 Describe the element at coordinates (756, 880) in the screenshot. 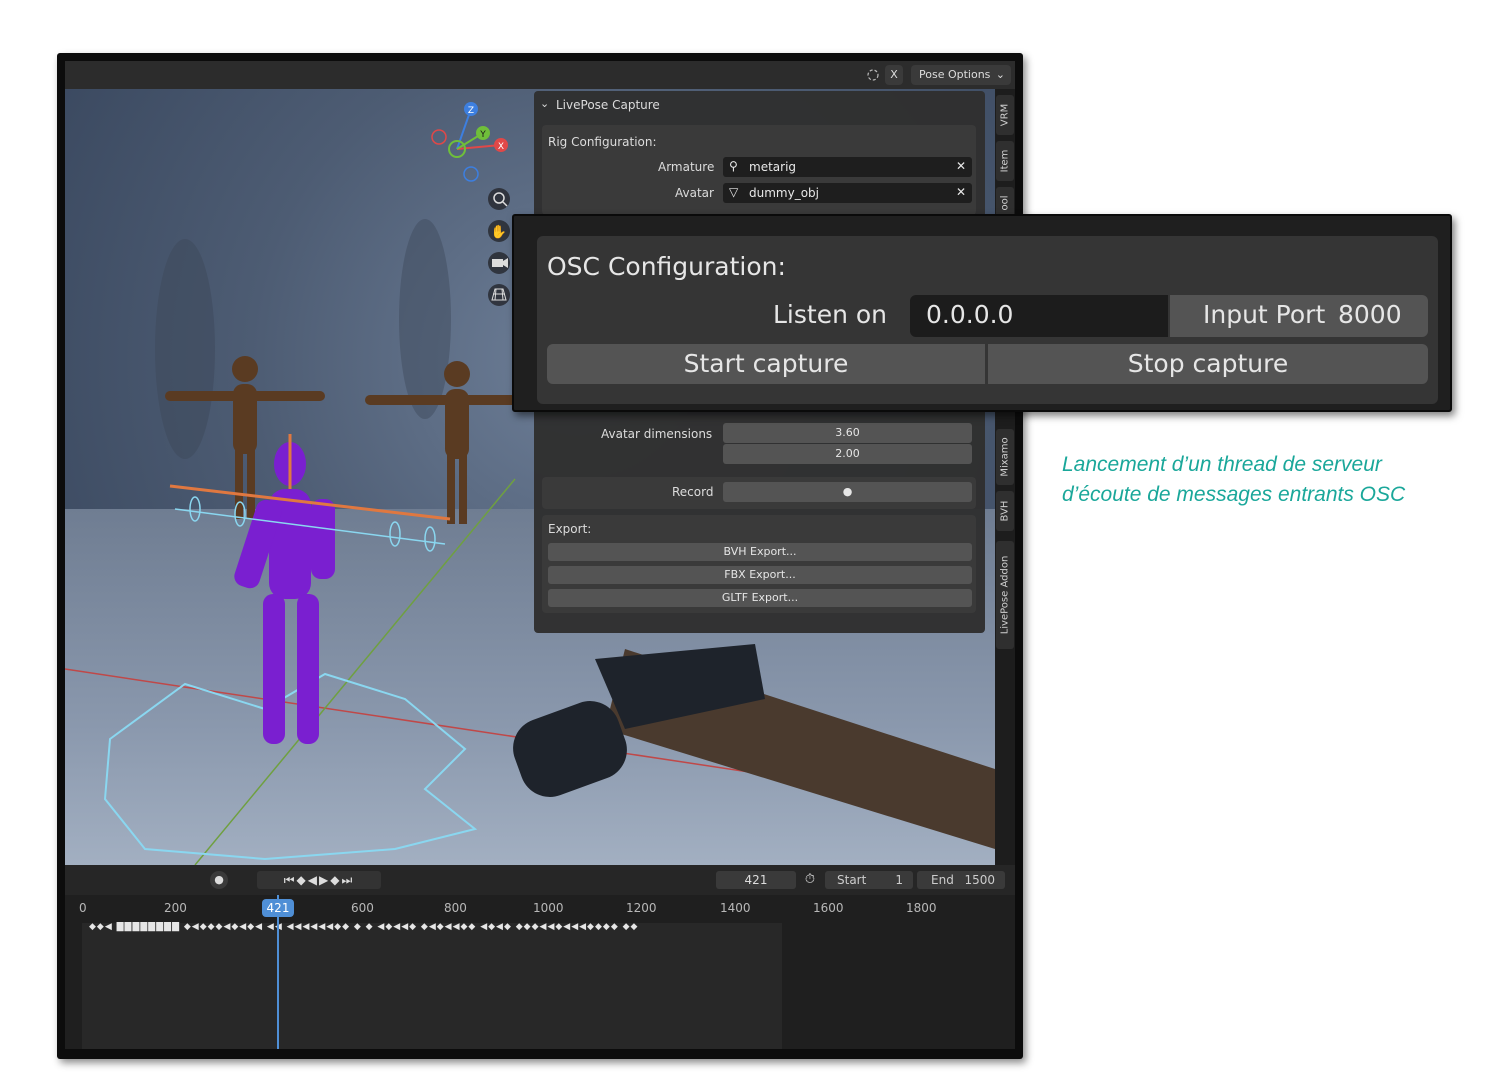

I see `current-frame-field: 421` at that location.